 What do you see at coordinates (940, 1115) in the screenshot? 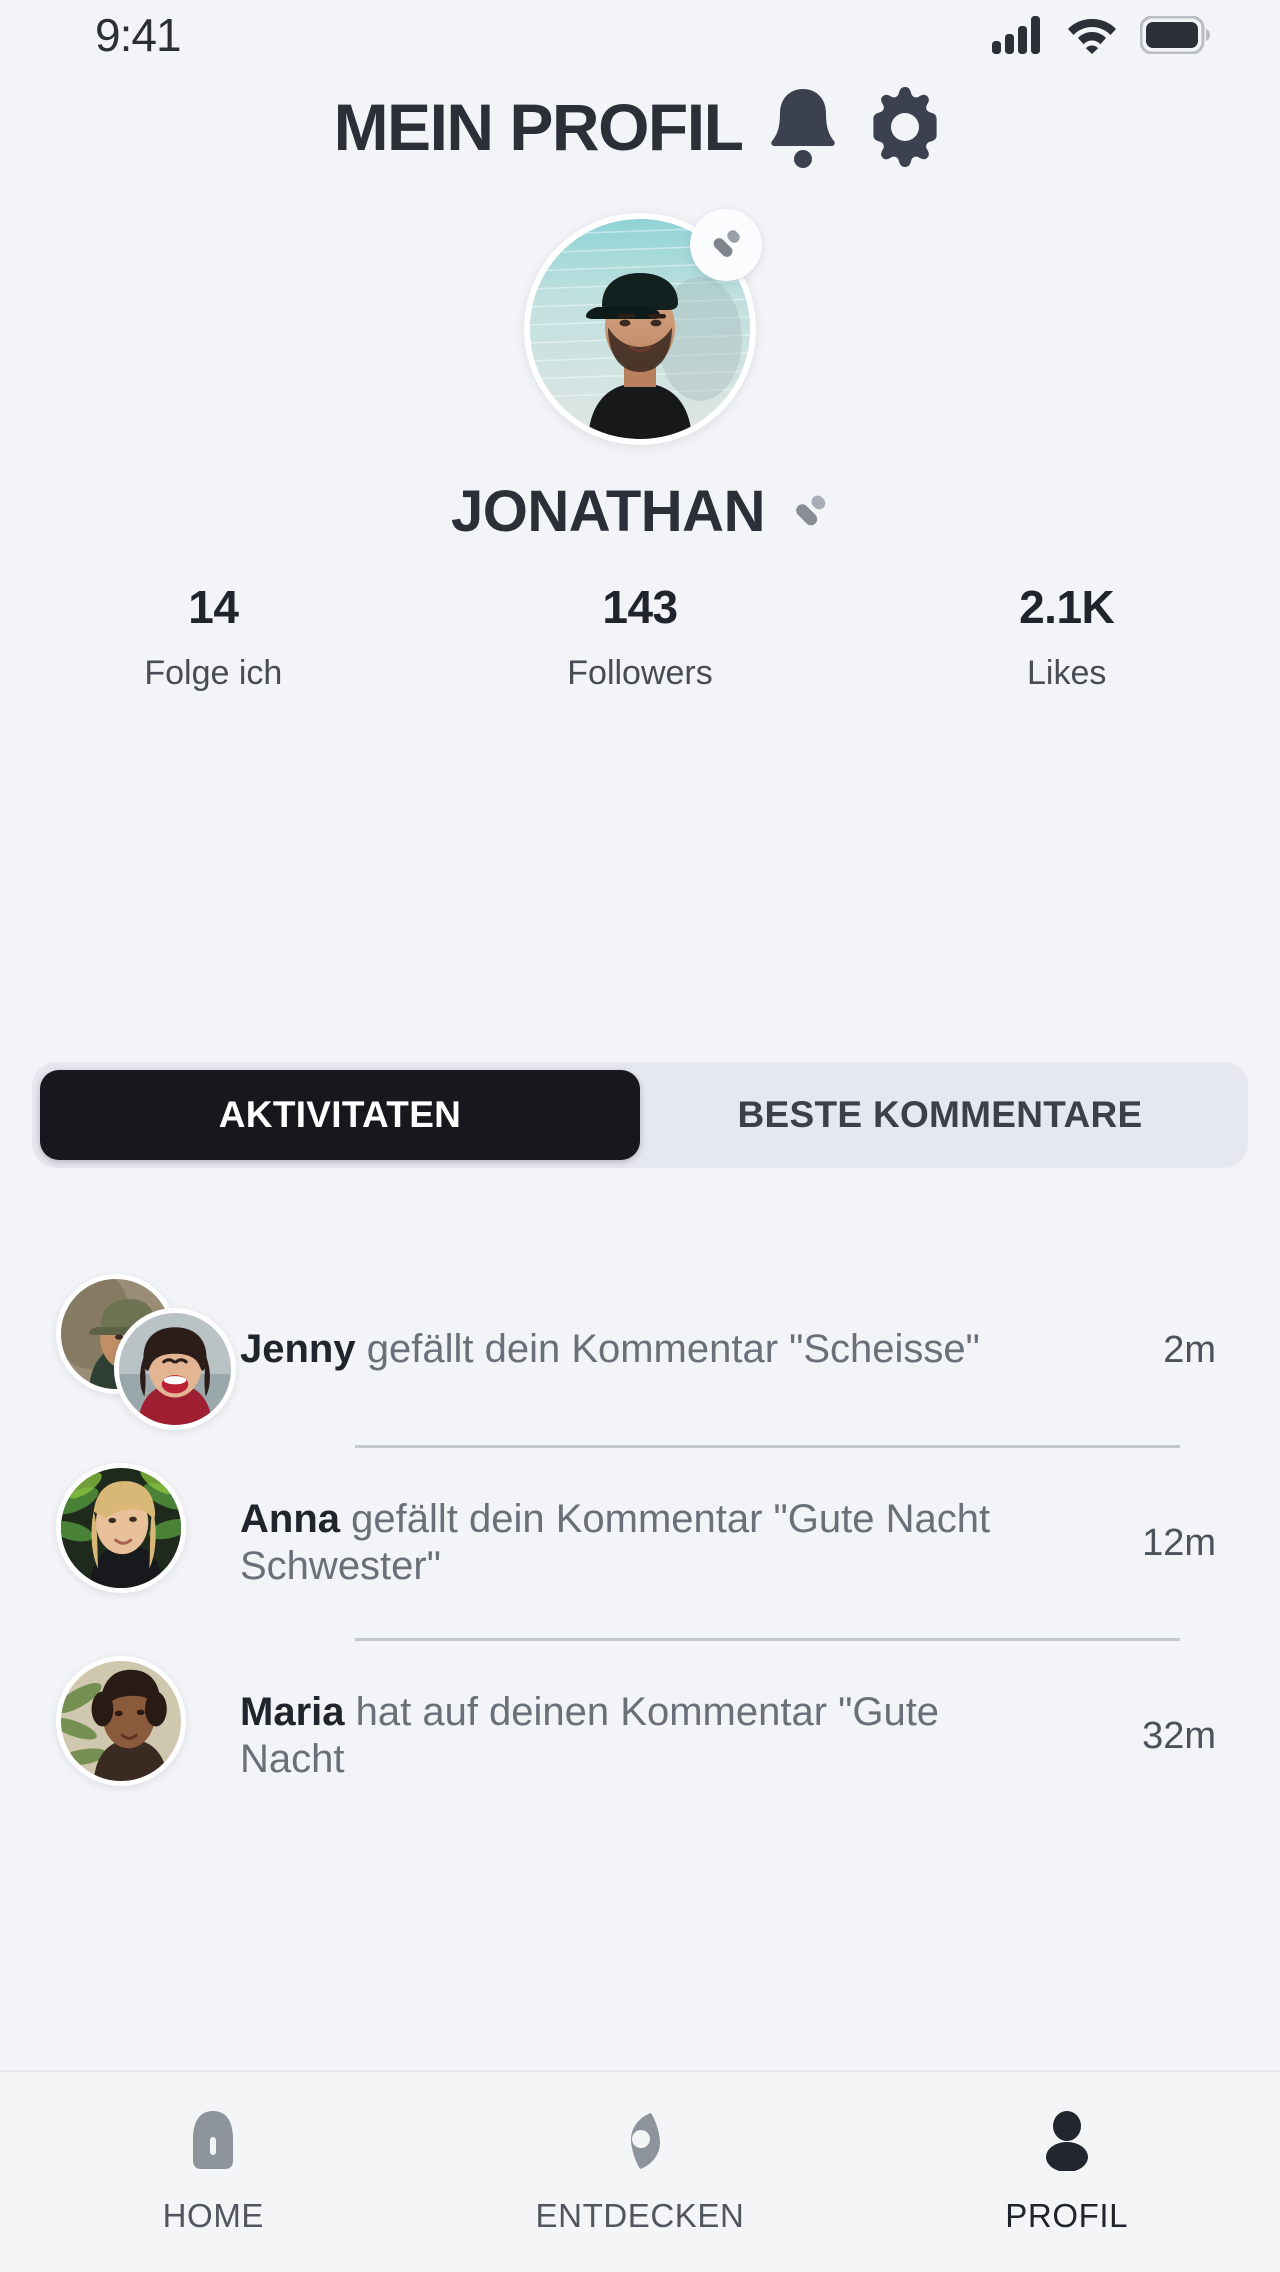
I see `tab-beste-kommentare: BESTE KOMMENTARE` at bounding box center [940, 1115].